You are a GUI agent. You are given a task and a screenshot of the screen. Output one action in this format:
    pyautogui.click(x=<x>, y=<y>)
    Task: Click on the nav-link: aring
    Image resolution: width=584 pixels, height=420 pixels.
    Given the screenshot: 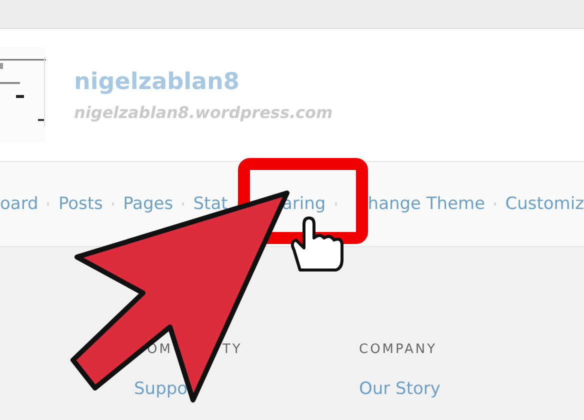 What is the action you would take?
    pyautogui.click(x=304, y=204)
    